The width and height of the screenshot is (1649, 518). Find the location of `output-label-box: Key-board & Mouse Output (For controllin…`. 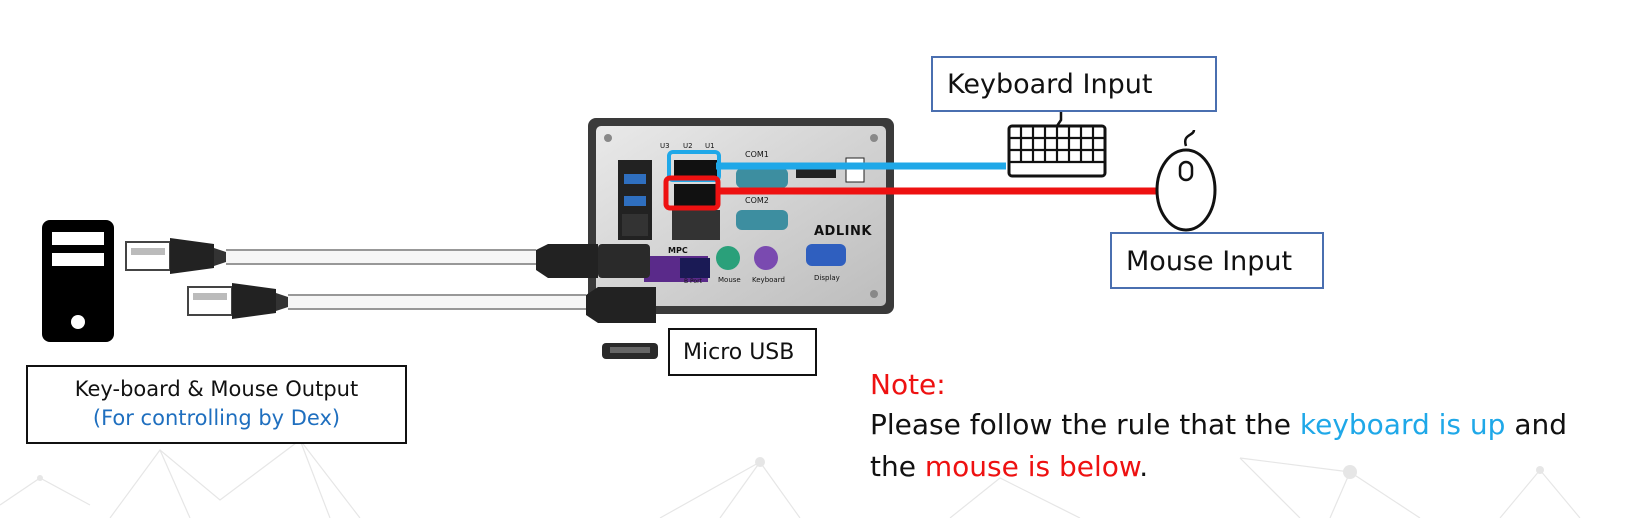

output-label-box: Key-board & Mouse Output (For controllin… is located at coordinates (216, 404).